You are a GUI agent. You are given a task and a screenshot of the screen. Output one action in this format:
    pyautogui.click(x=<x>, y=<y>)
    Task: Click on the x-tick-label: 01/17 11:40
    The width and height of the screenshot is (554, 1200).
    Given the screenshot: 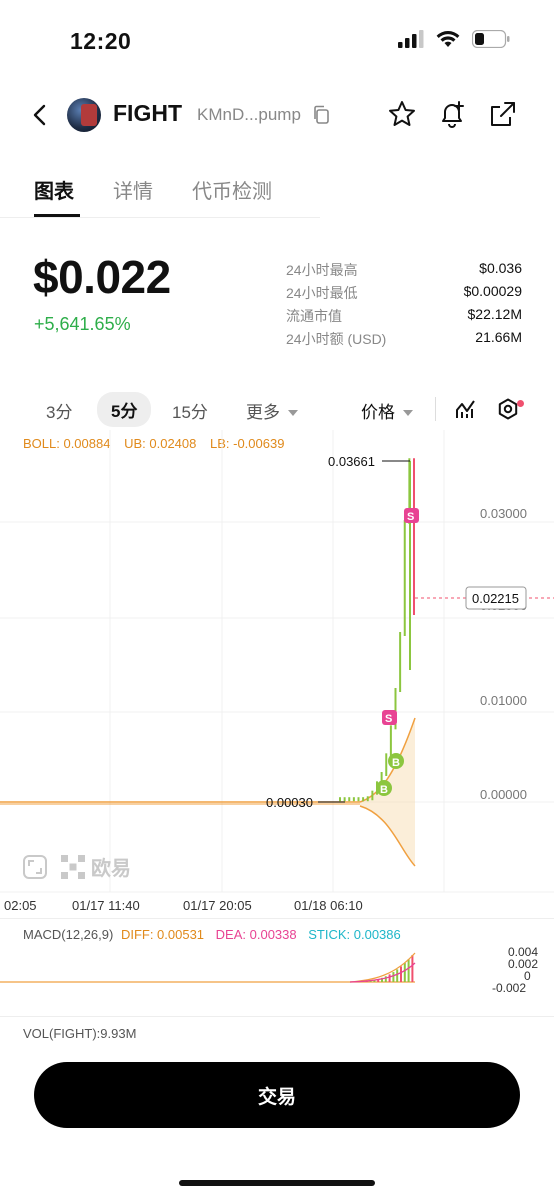 What is the action you would take?
    pyautogui.click(x=106, y=904)
    